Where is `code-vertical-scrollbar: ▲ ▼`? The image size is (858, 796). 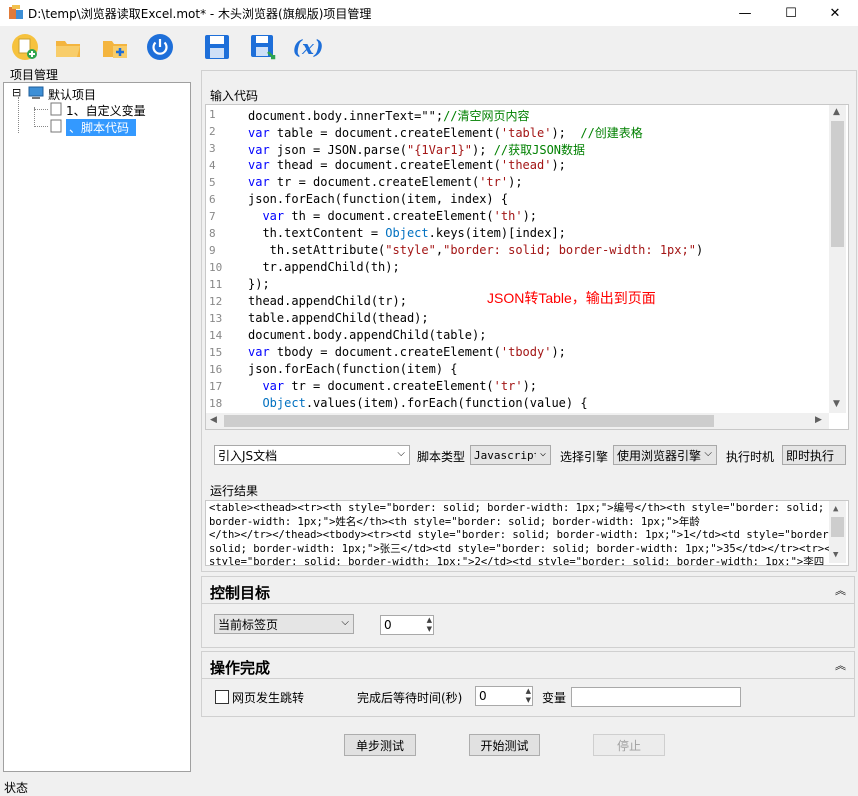
code-vertical-scrollbar: ▲ ▼ is located at coordinates (837, 259).